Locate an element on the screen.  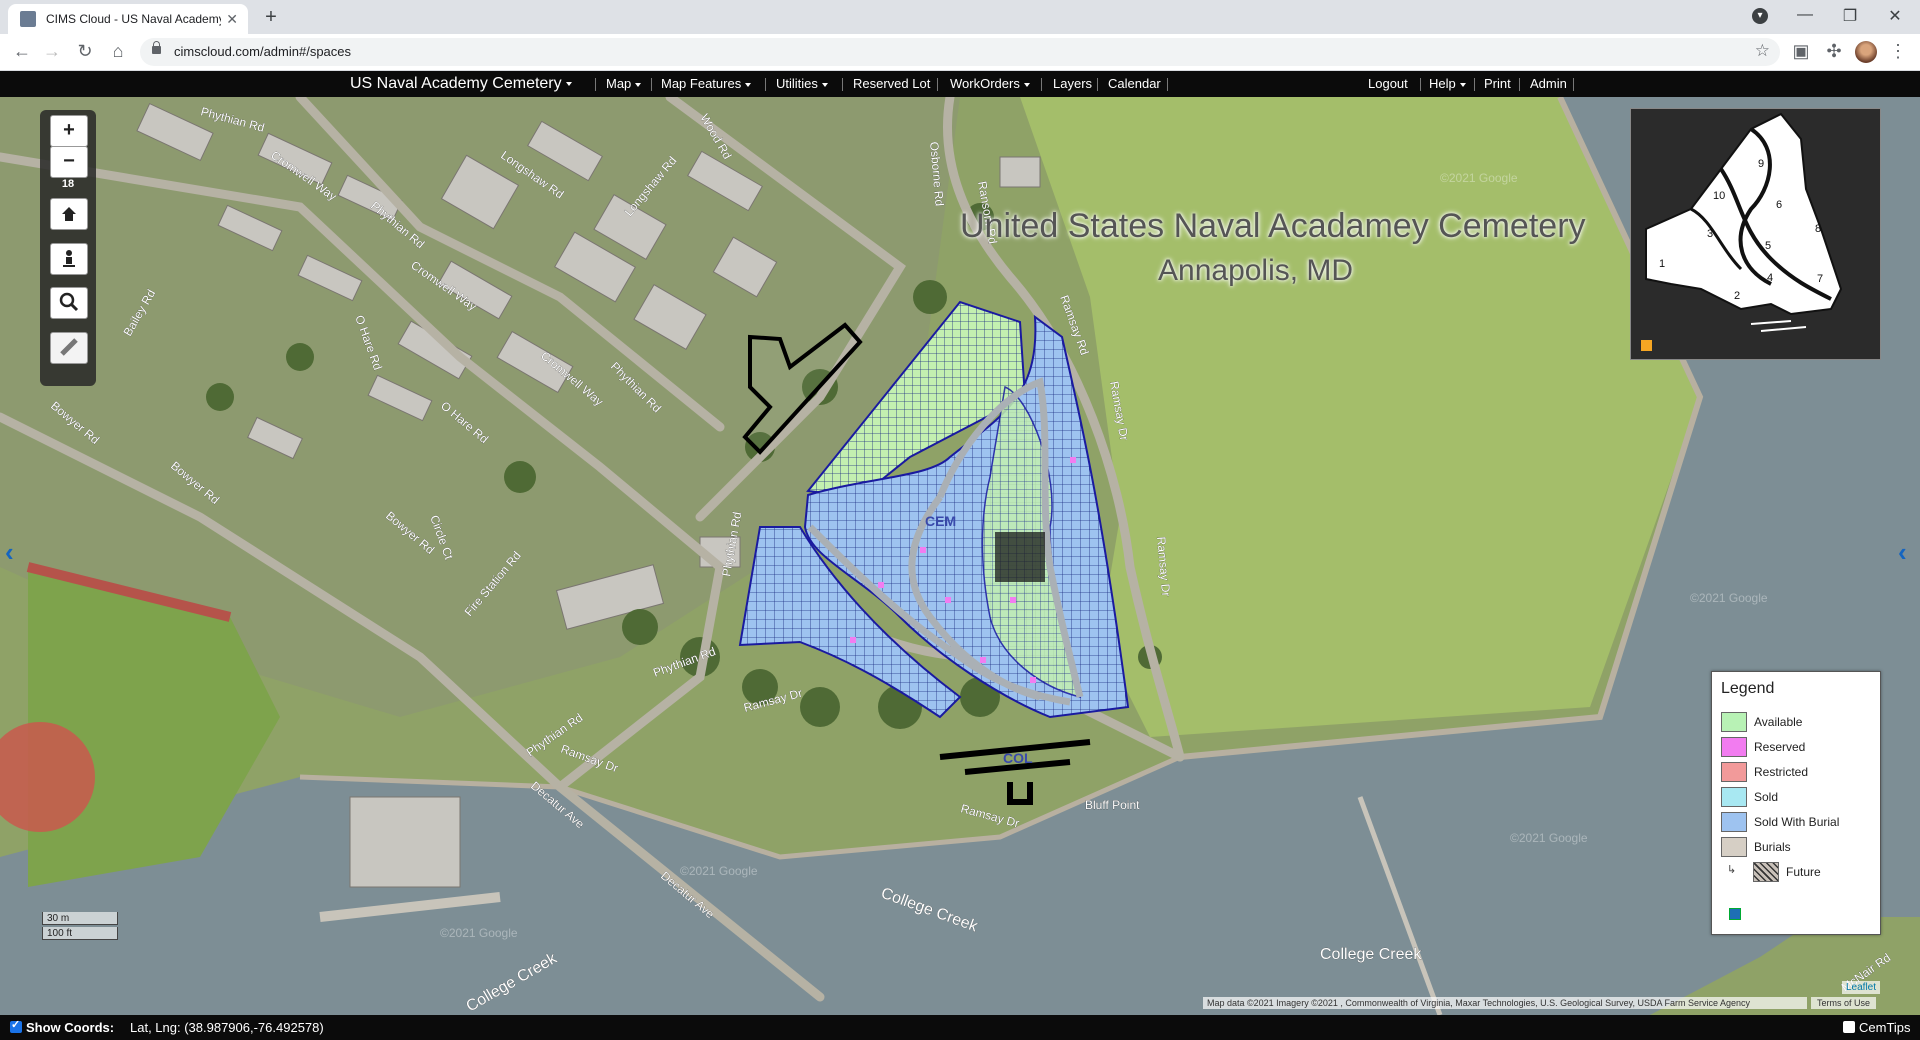
nav-utilities-label: Utilities is located at coordinates (797, 83).